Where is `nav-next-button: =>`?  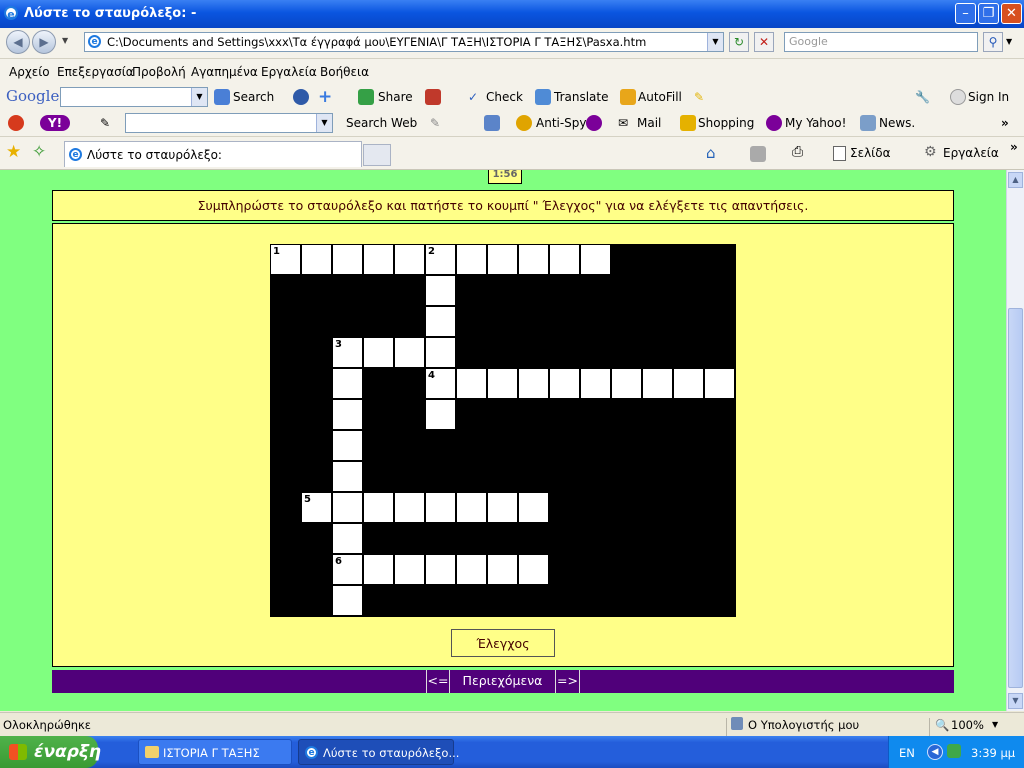 nav-next-button: => is located at coordinates (568, 681).